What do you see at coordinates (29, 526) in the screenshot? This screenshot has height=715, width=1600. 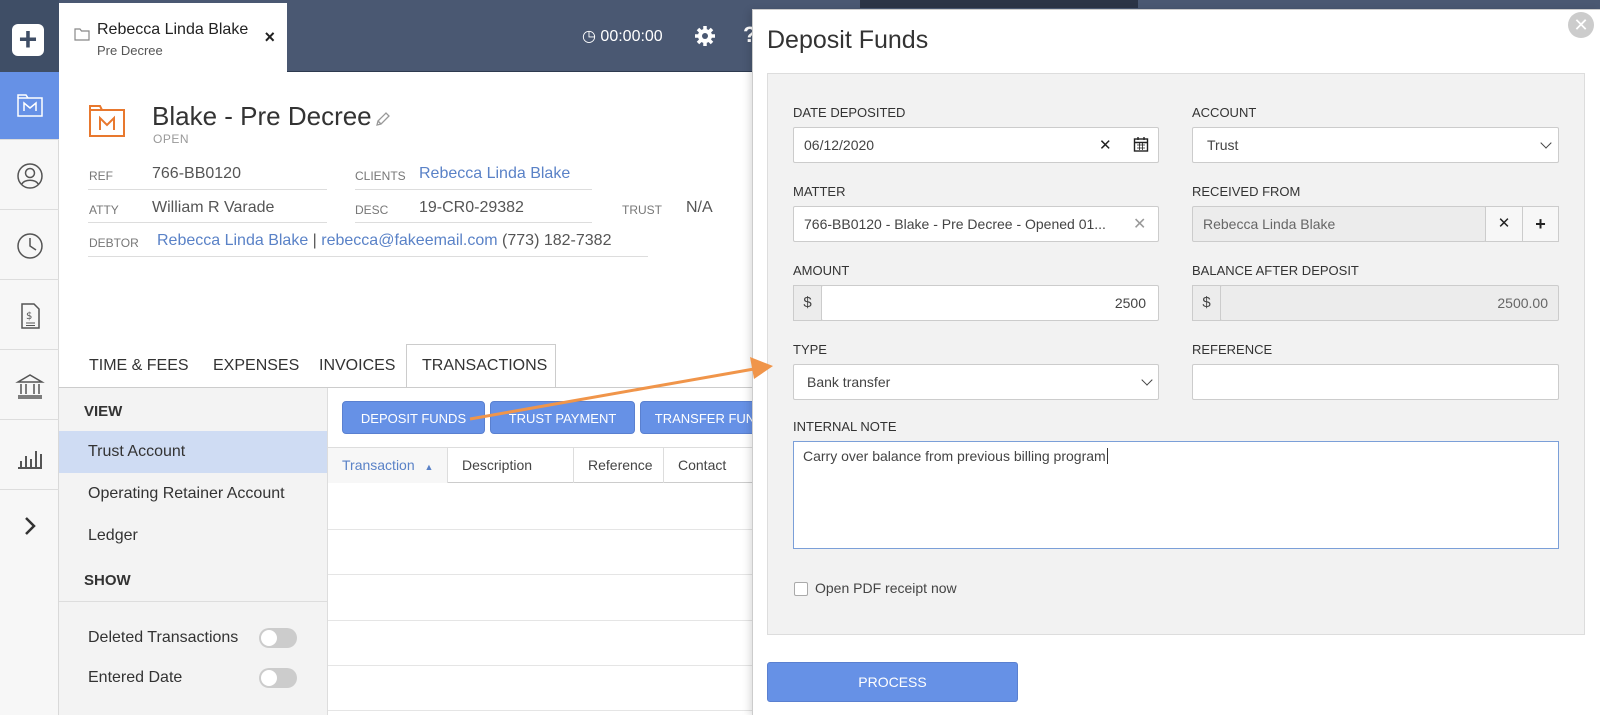 I see `rail-expand-button` at bounding box center [29, 526].